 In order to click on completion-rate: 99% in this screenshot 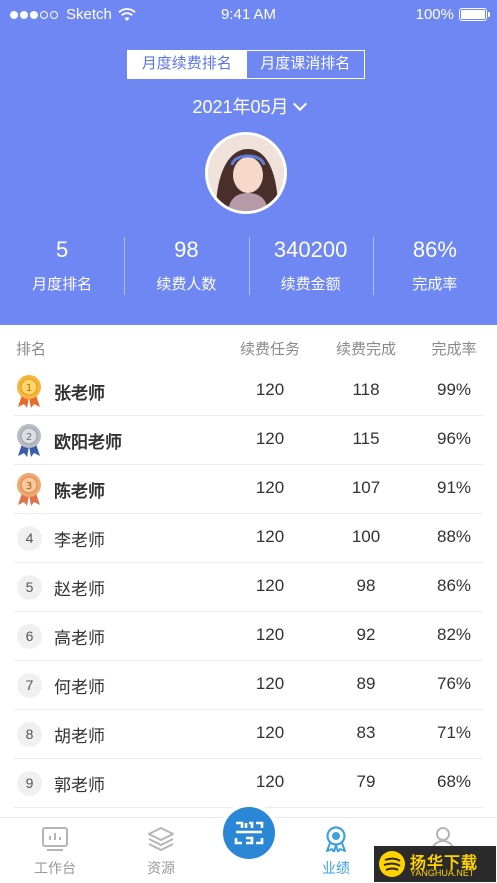, I will do `click(454, 389)`.